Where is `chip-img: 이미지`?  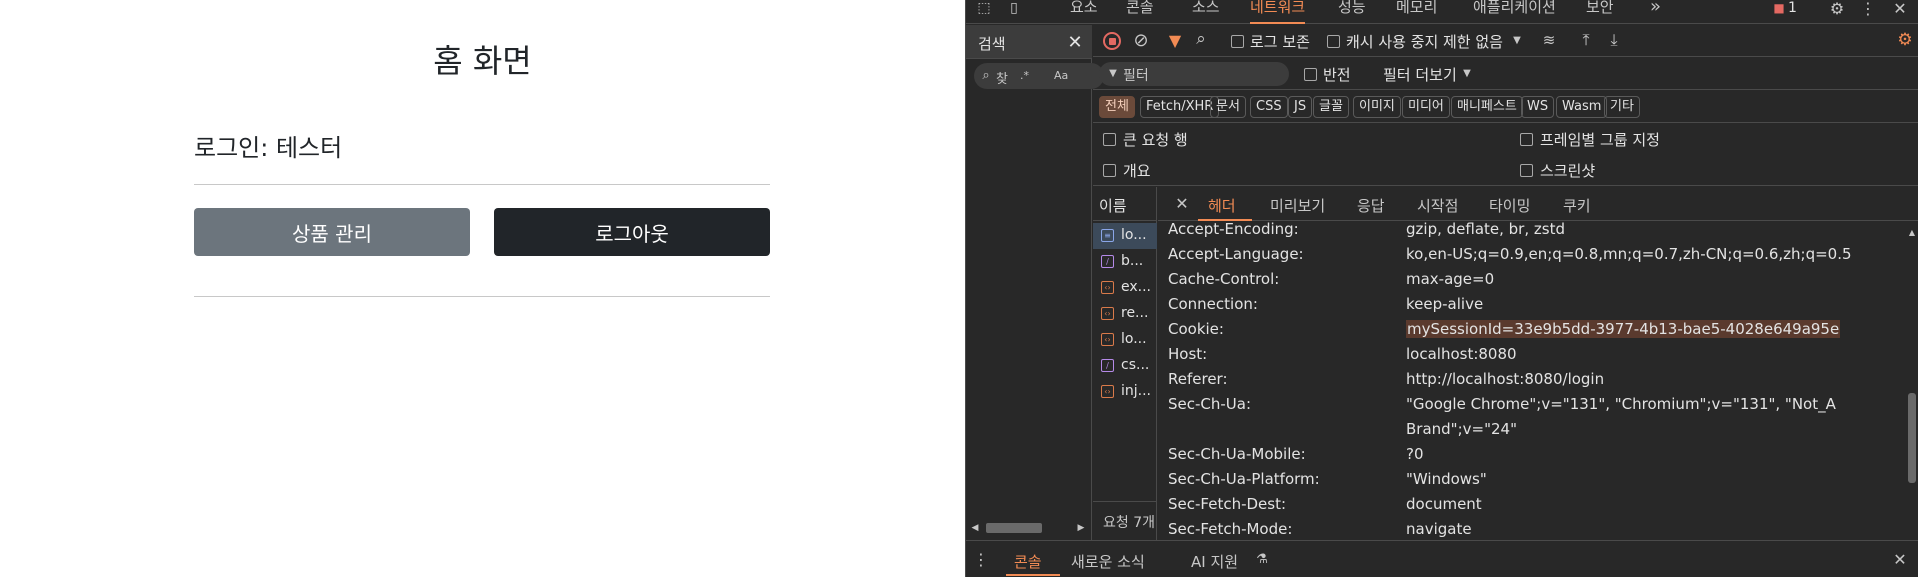 chip-img: 이미지 is located at coordinates (1377, 107).